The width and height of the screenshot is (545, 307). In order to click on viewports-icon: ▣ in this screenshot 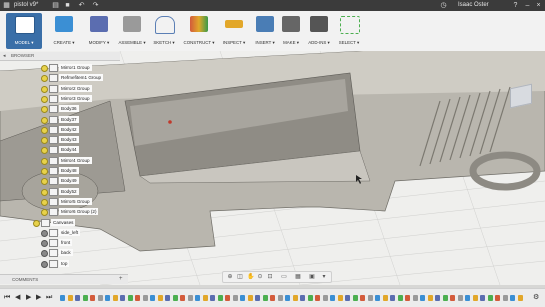, I will do `click(312, 277)`.